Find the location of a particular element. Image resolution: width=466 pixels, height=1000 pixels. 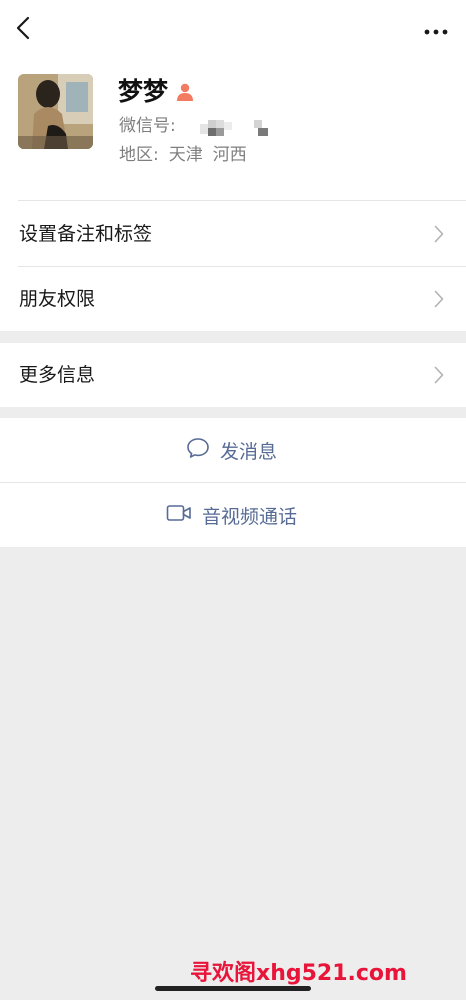

home-indicator is located at coordinates (233, 988).